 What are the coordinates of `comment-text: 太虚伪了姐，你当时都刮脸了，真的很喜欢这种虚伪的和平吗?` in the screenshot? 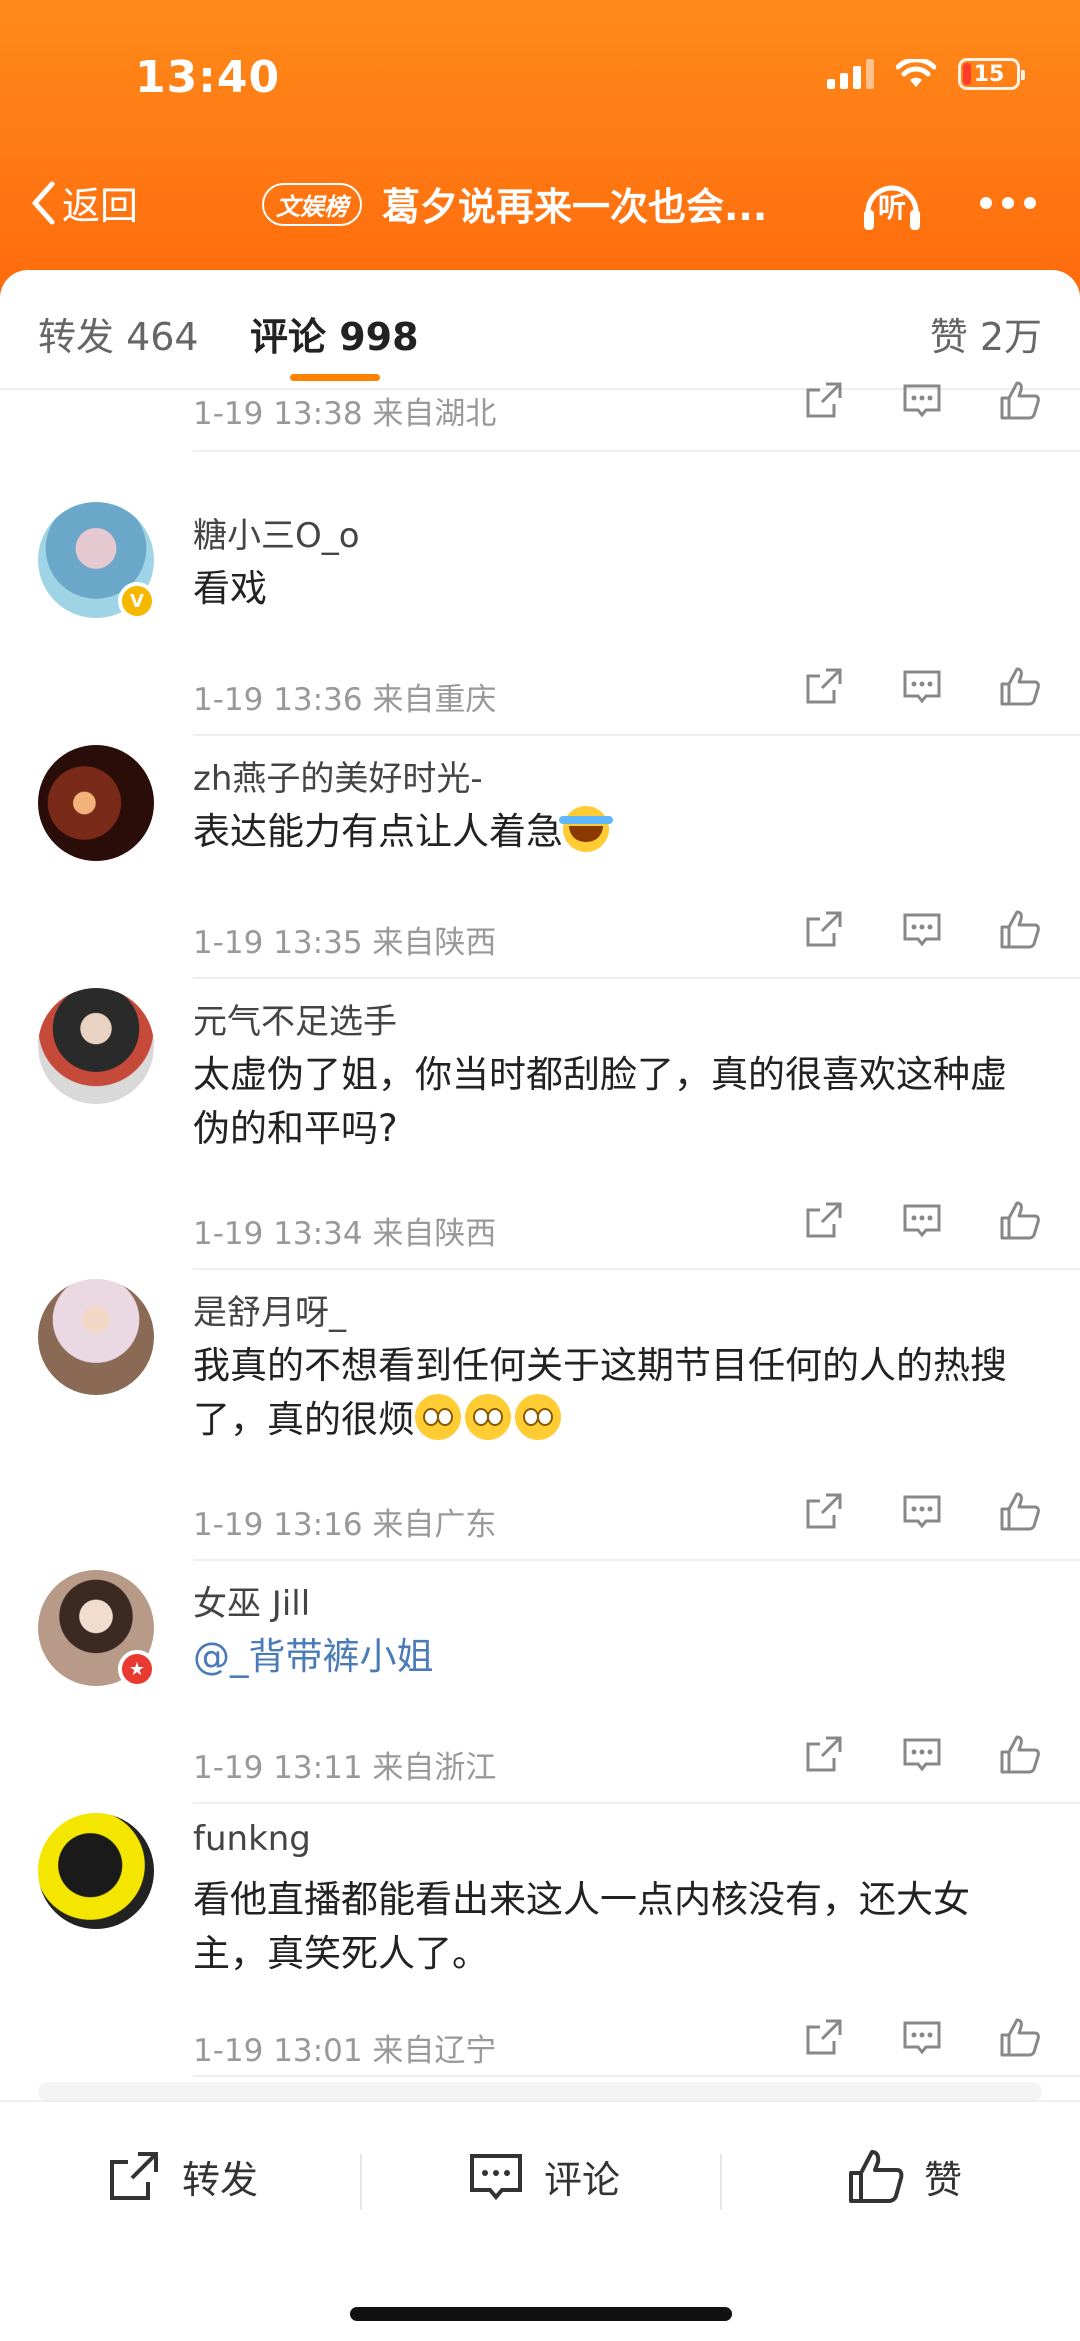 It's located at (600, 1101).